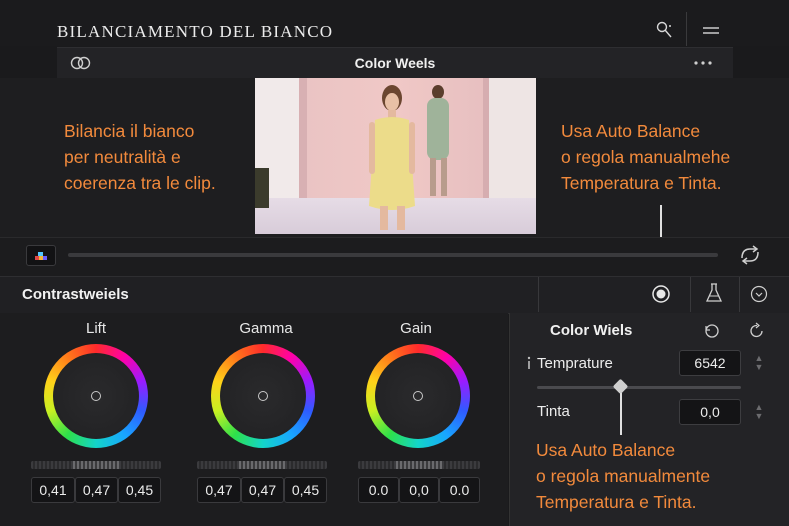 This screenshot has height=526, width=789. I want to click on wheel-label-lift: Lift, so click(95, 328).